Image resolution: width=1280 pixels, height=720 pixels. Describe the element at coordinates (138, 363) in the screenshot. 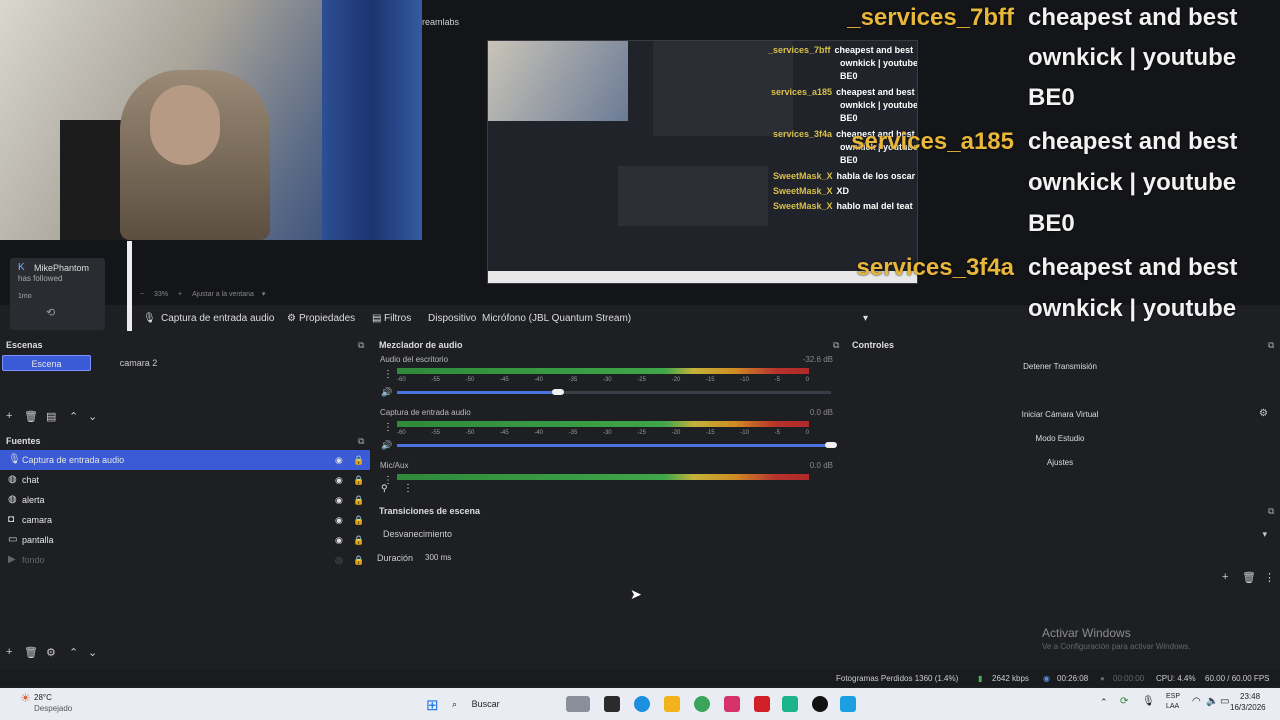

I see `scene-item: camara 2` at that location.